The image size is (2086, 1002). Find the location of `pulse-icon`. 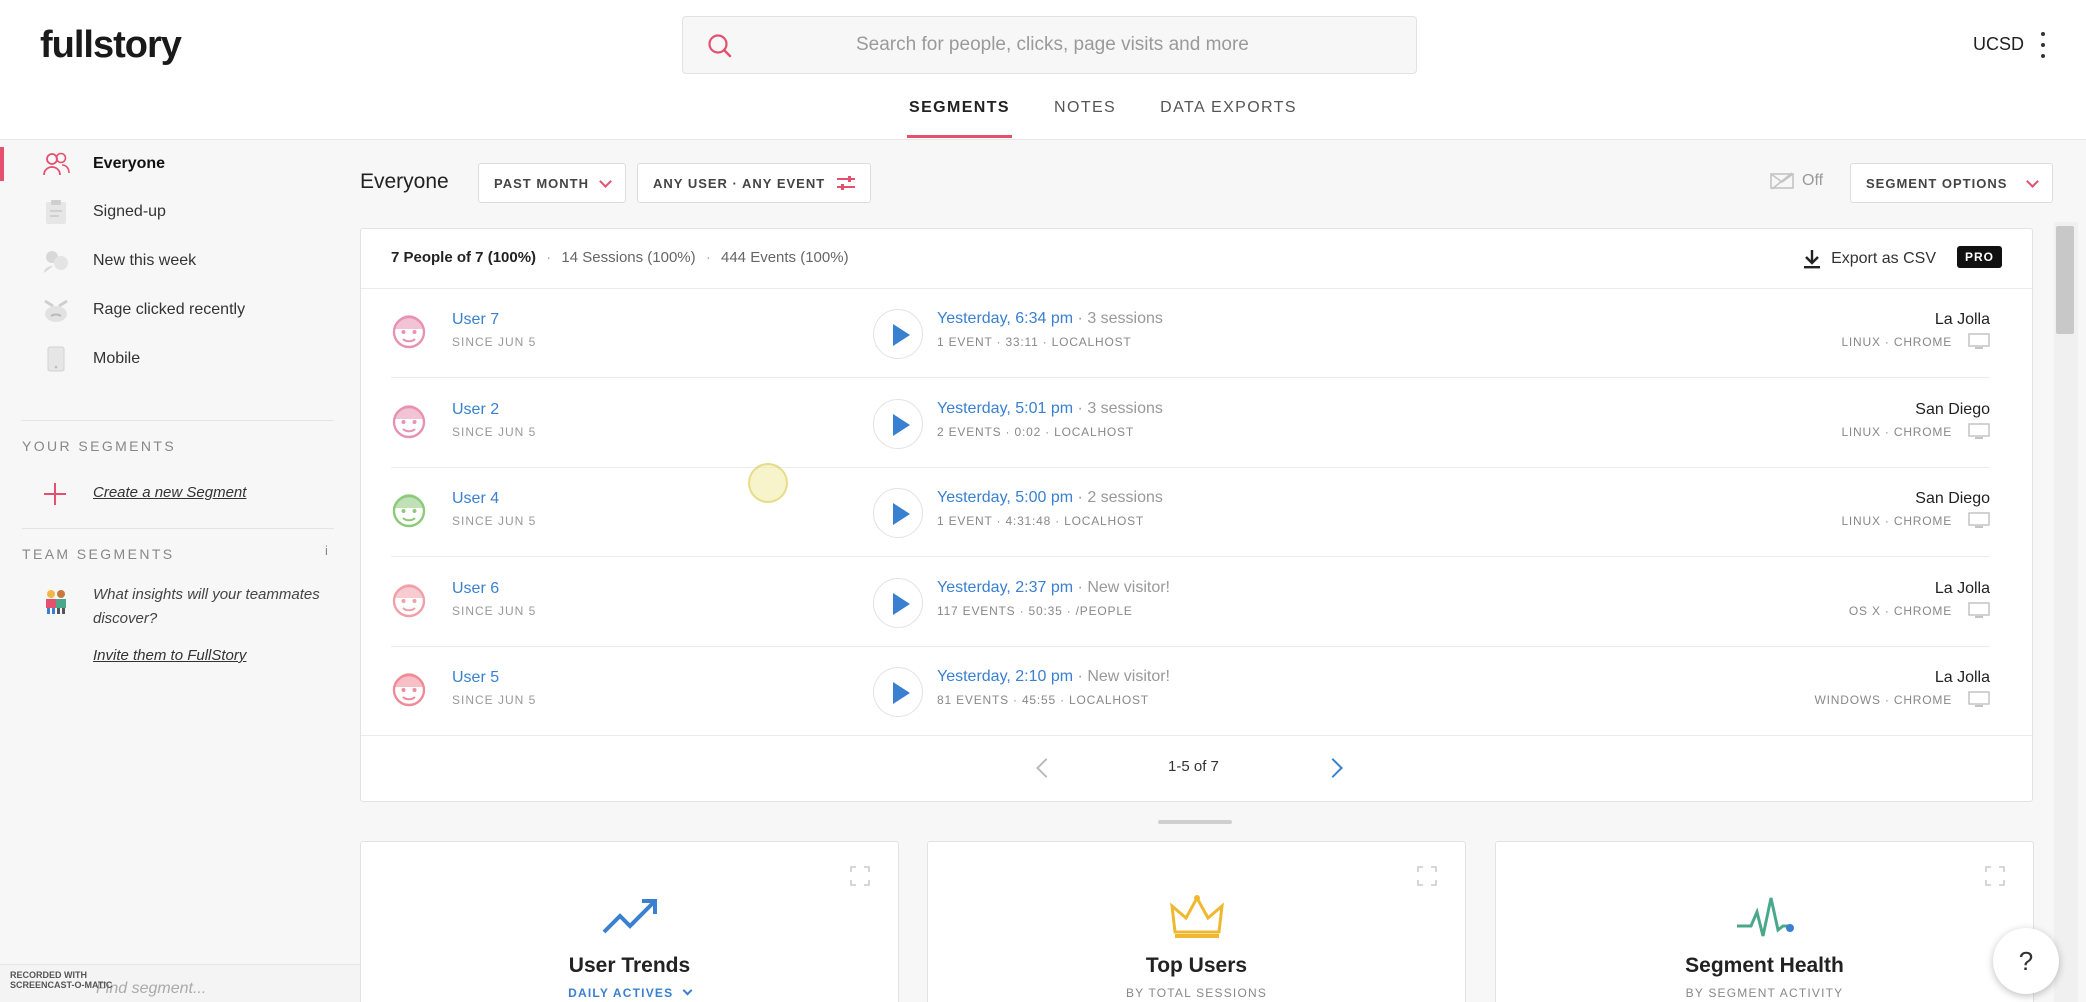

pulse-icon is located at coordinates (1765, 917).